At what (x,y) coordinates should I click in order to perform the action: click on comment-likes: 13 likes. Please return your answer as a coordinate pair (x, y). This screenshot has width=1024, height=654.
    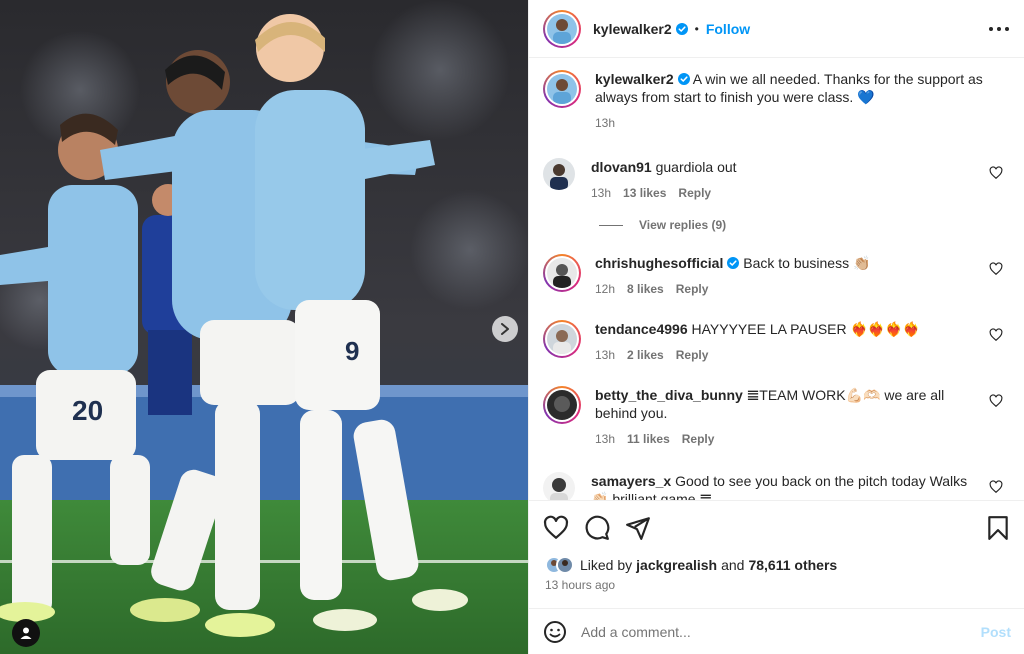
    Looking at the image, I should click on (644, 193).